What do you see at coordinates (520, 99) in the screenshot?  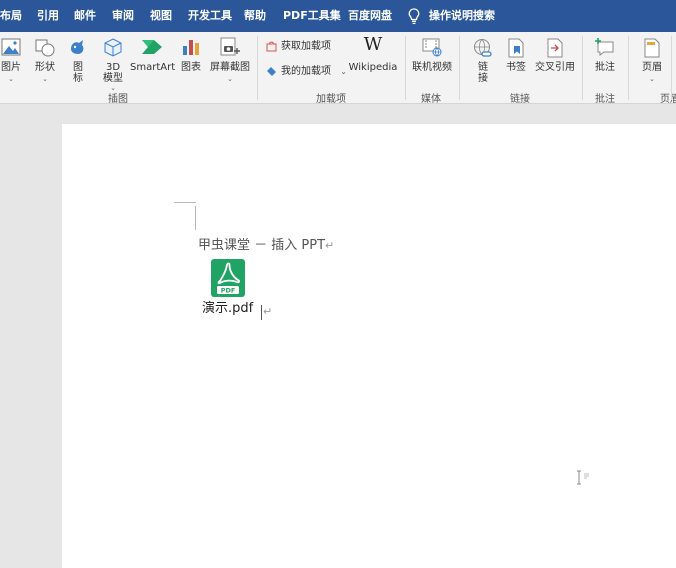 I see `links-group-label: 链接` at bounding box center [520, 99].